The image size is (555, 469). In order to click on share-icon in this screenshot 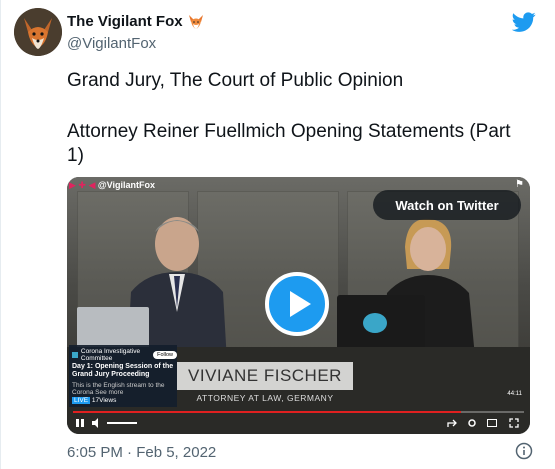, I will do `click(452, 423)`.